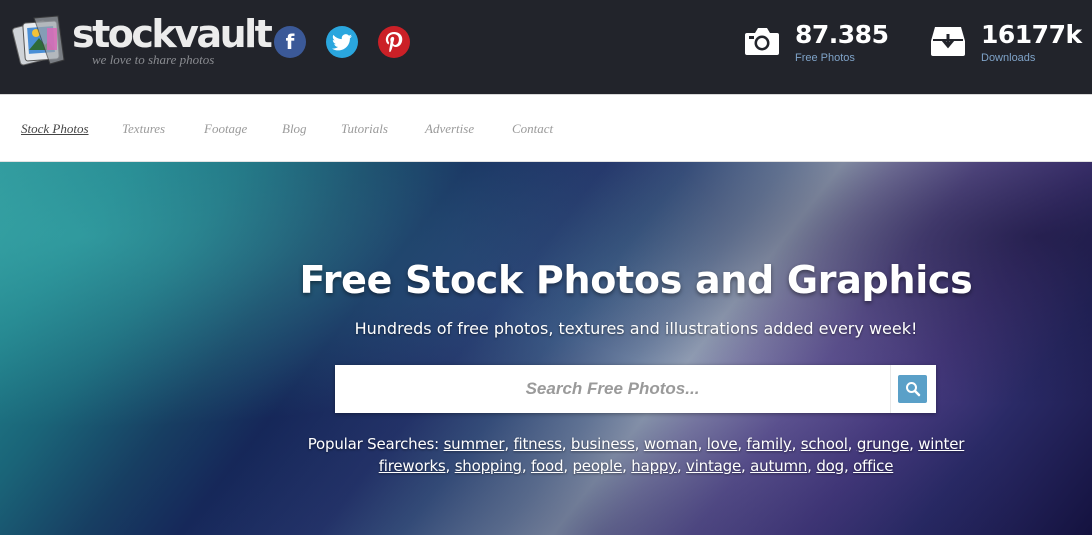 The image size is (1092, 535). I want to click on magnifier-icon, so click(912, 389).